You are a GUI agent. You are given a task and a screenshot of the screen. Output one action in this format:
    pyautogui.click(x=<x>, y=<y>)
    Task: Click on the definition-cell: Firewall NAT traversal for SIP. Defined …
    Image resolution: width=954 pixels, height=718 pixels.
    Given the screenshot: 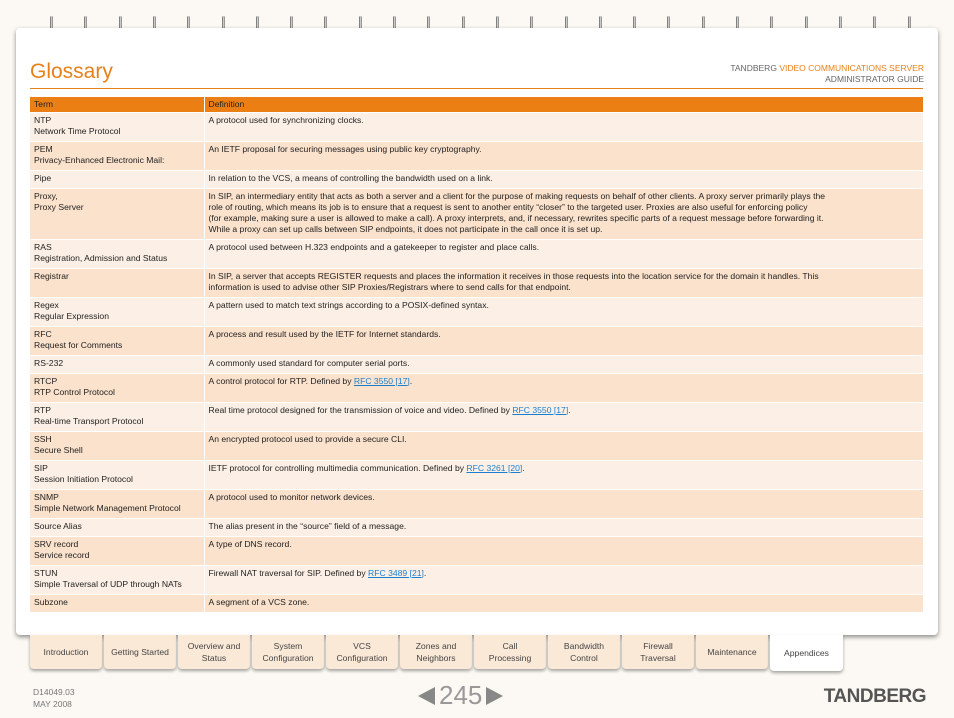 What is the action you would take?
    pyautogui.click(x=564, y=579)
    